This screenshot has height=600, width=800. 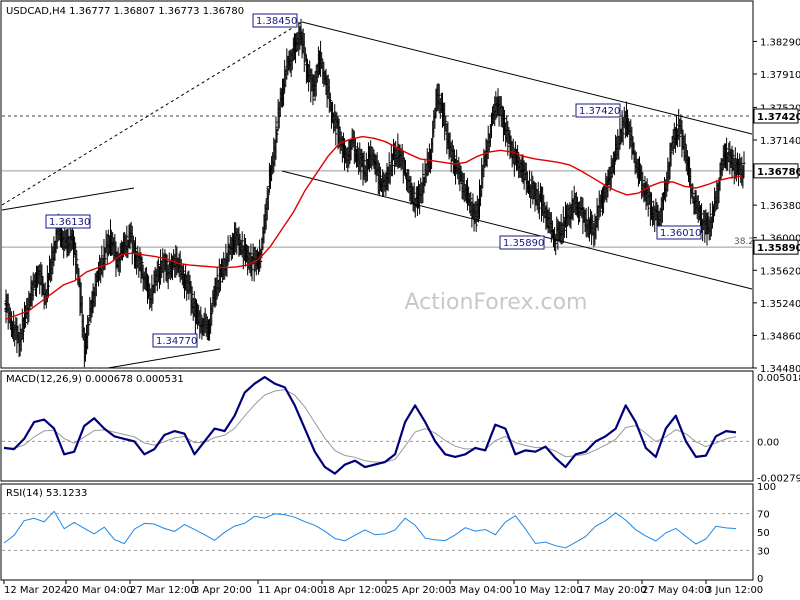 What do you see at coordinates (760, 579) in the screenshot?
I see `rsi-tick-label: 0` at bounding box center [760, 579].